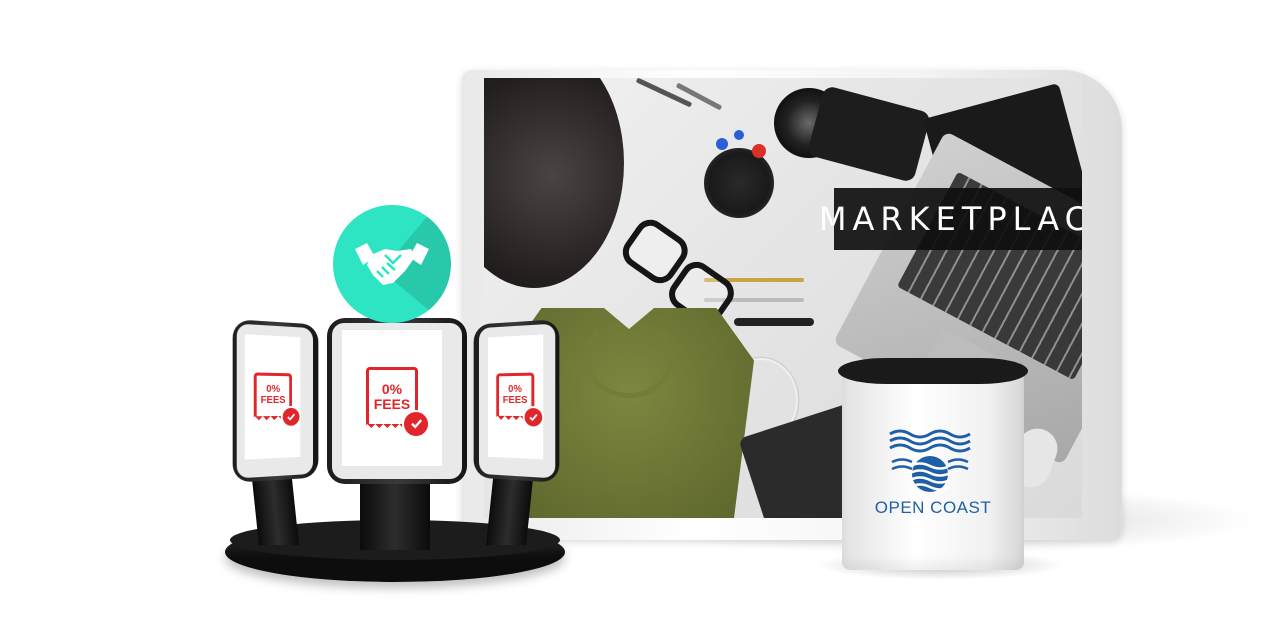  I want to click on marketplace-title: MARKETPLACE, so click(950, 219).